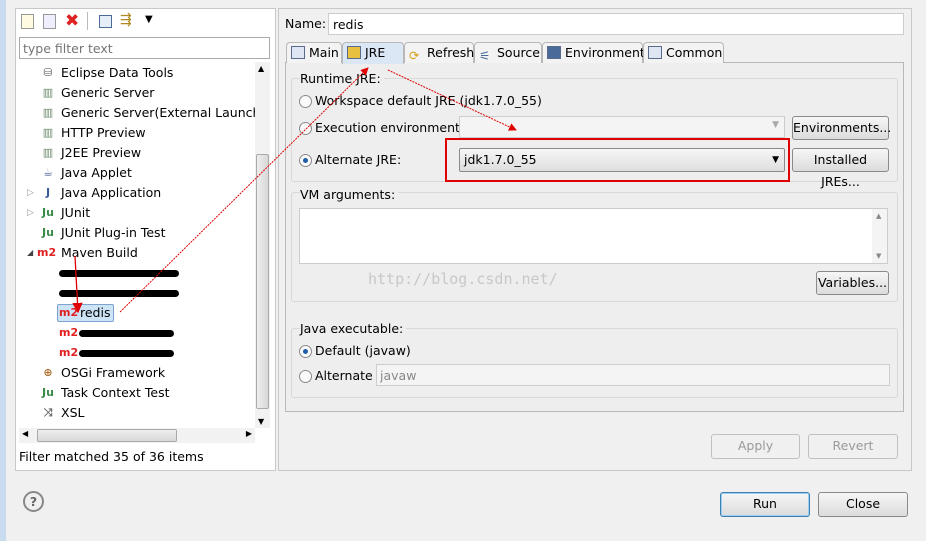 The height and width of the screenshot is (541, 926). I want to click on arrow-to-jre-tab, so click(244, 190).